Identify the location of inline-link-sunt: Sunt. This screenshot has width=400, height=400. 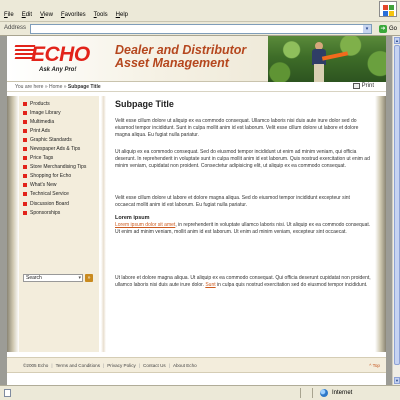
(210, 285).